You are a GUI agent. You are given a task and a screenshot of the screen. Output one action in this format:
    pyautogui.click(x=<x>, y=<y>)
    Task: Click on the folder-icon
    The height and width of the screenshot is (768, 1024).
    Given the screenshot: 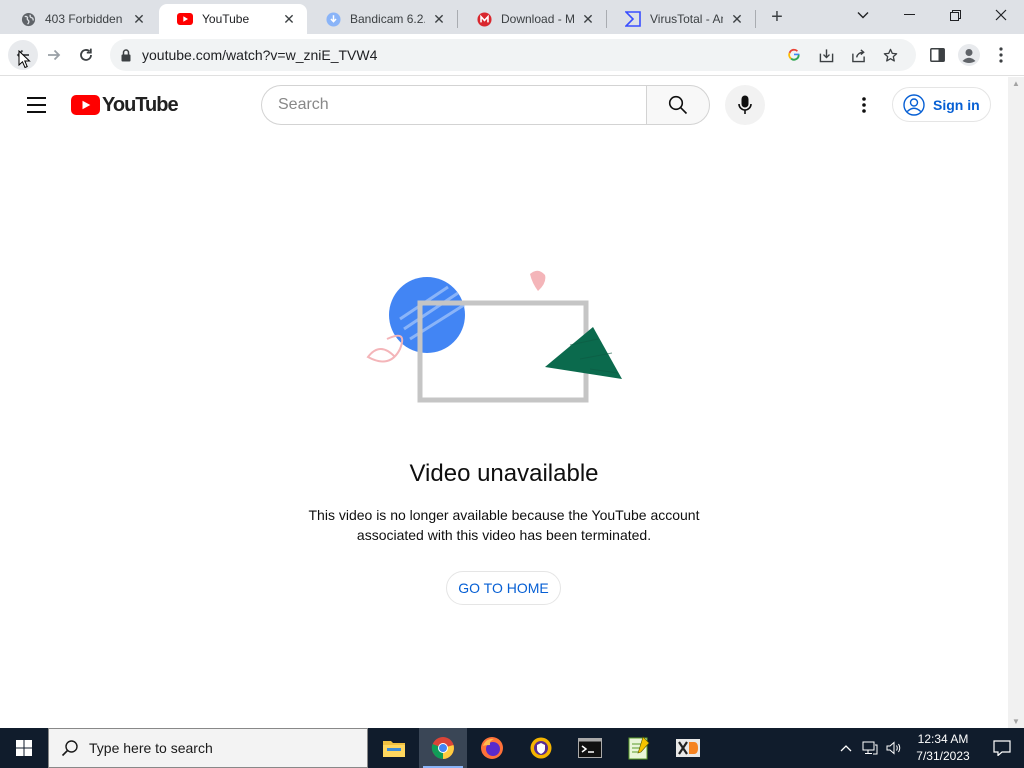 What is the action you would take?
    pyautogui.click(x=394, y=749)
    